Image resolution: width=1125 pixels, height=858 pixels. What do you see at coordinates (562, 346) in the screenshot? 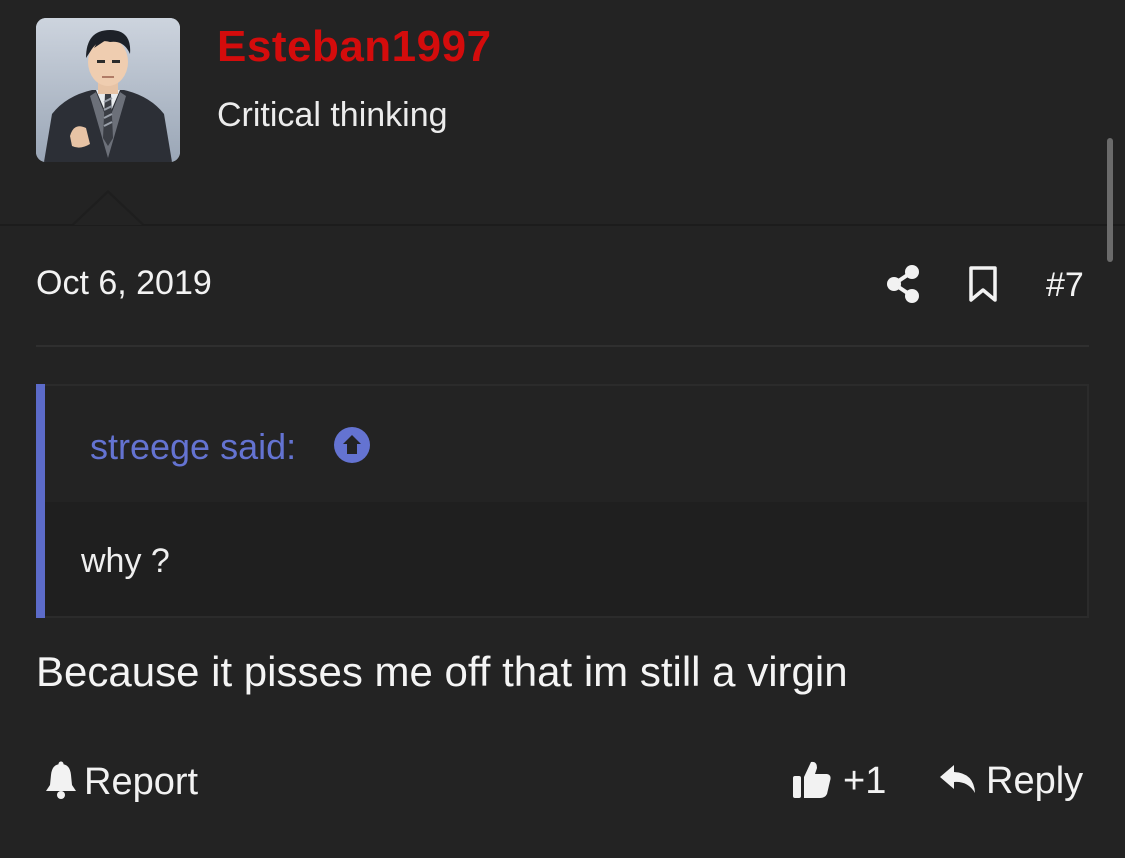
I see `divider` at bounding box center [562, 346].